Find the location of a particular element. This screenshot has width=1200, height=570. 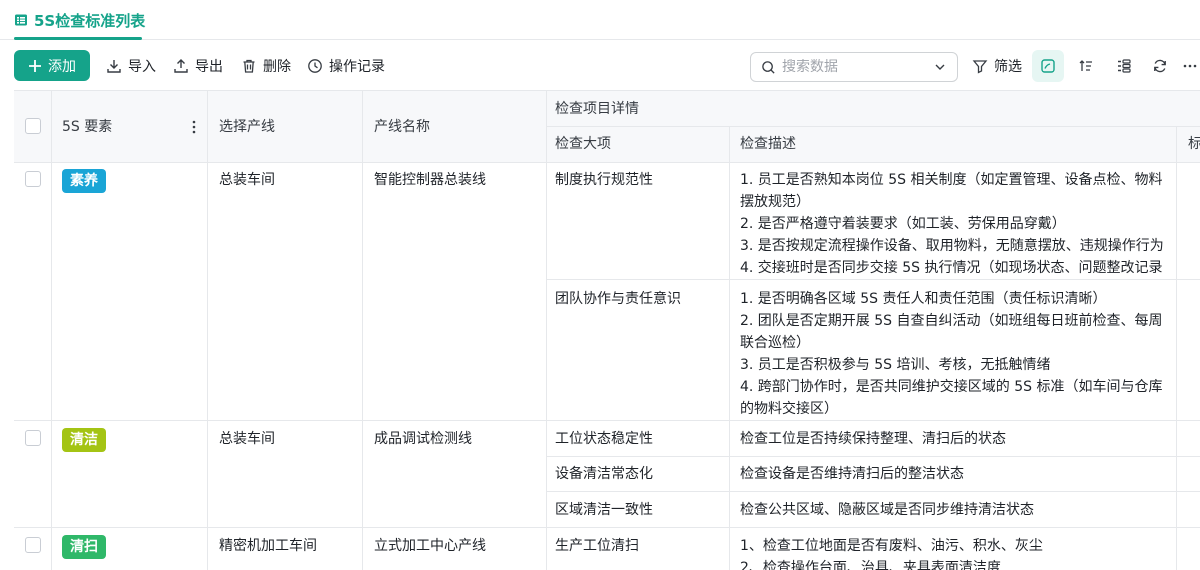

import-label: 导入 is located at coordinates (142, 67).